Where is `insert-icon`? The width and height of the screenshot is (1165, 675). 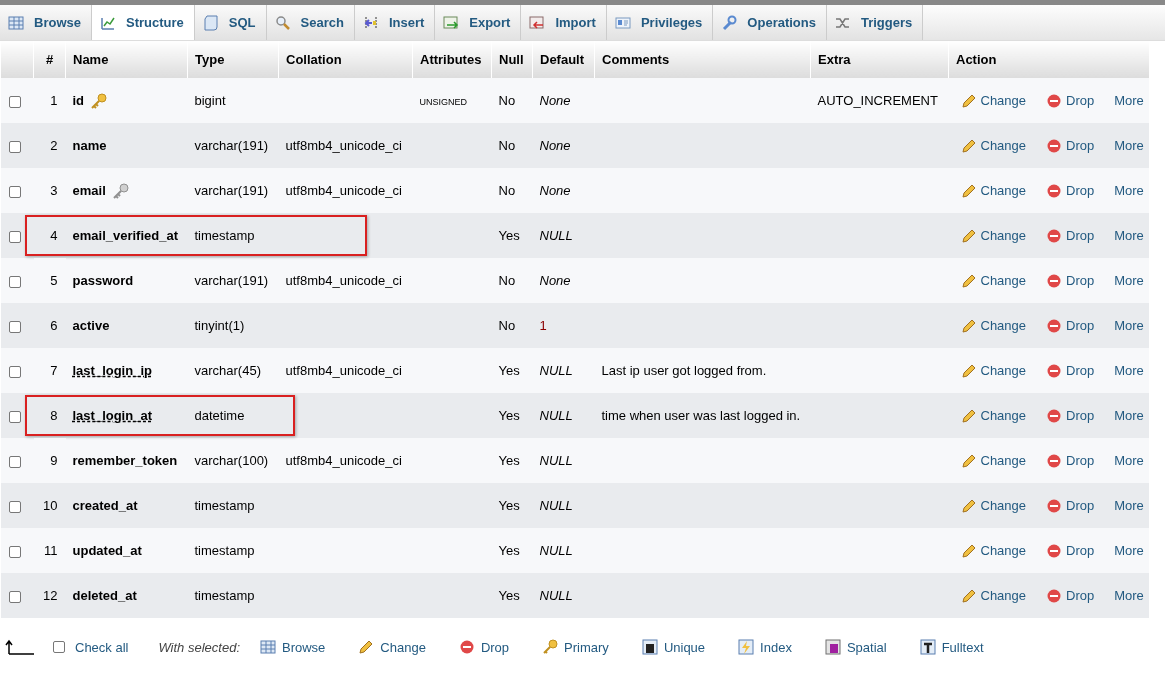
insert-icon is located at coordinates (370, 22).